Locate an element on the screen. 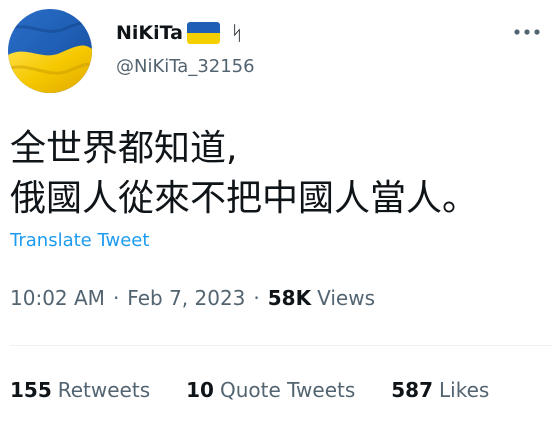  ukraine-flag-icon is located at coordinates (203, 33).